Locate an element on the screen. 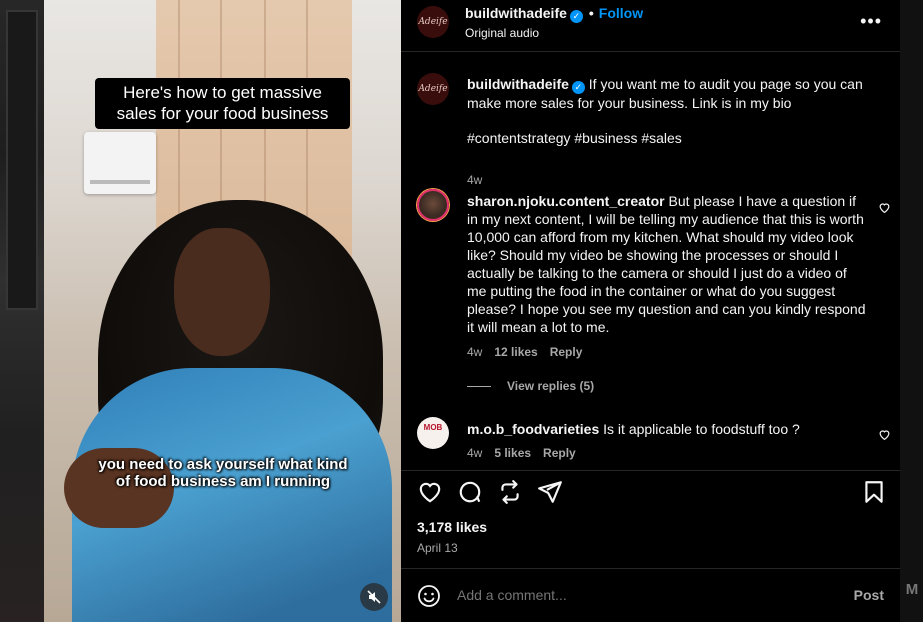 This screenshot has height=622, width=923. share-button is located at coordinates (550, 492).